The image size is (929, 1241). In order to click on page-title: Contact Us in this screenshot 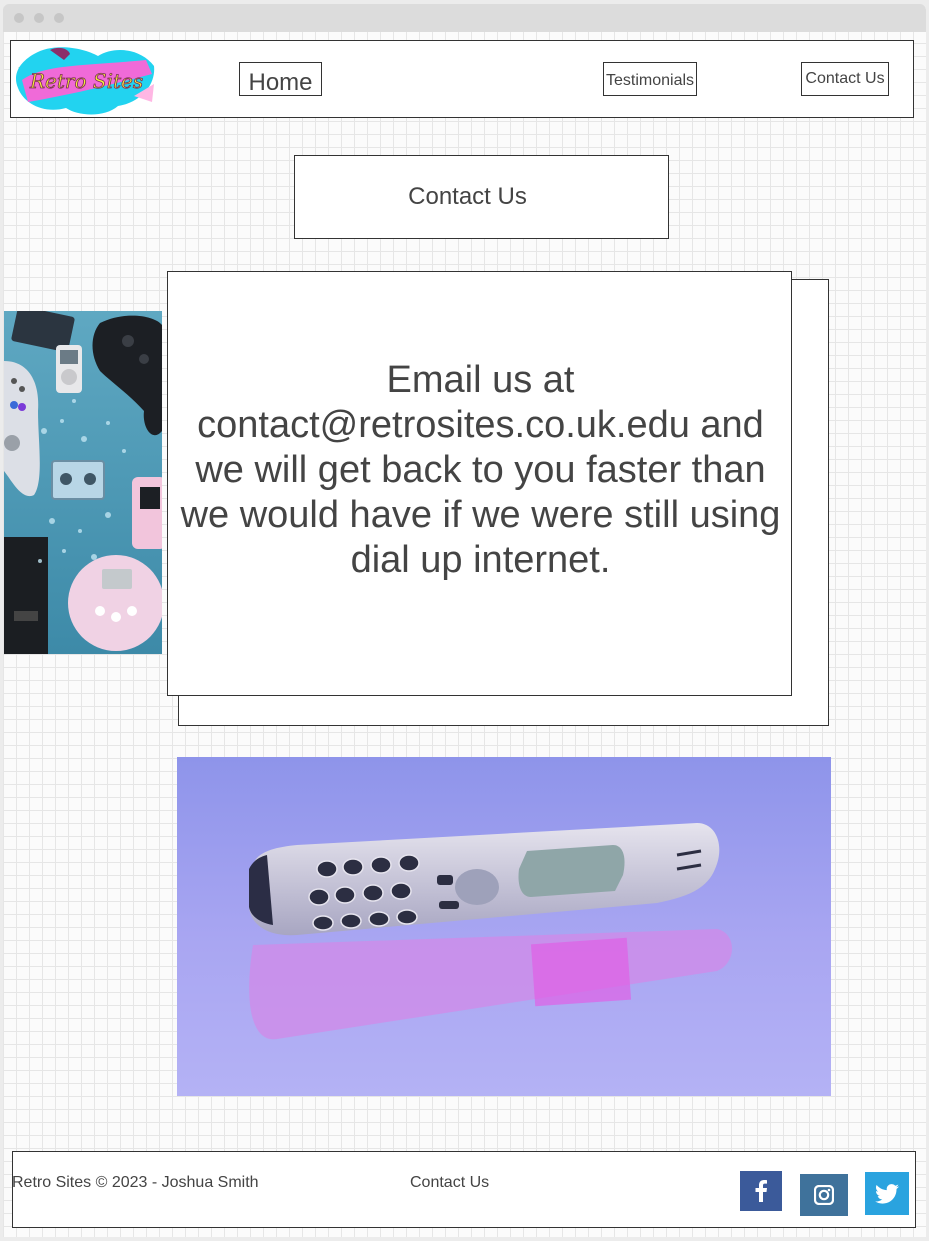, I will do `click(467, 196)`.